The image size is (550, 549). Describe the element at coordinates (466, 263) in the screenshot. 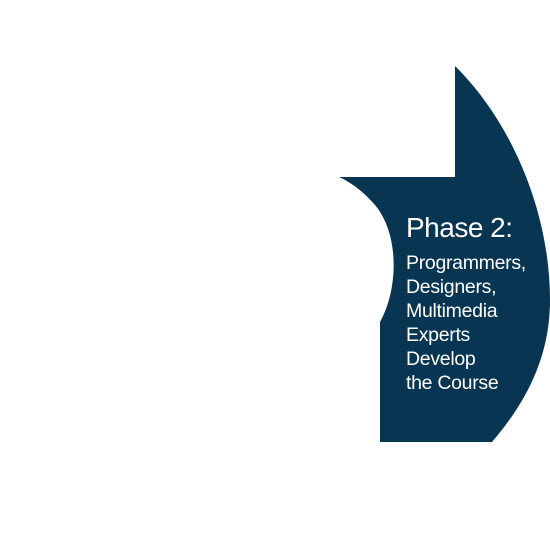

I see `phase-description-line: Programmers,` at that location.